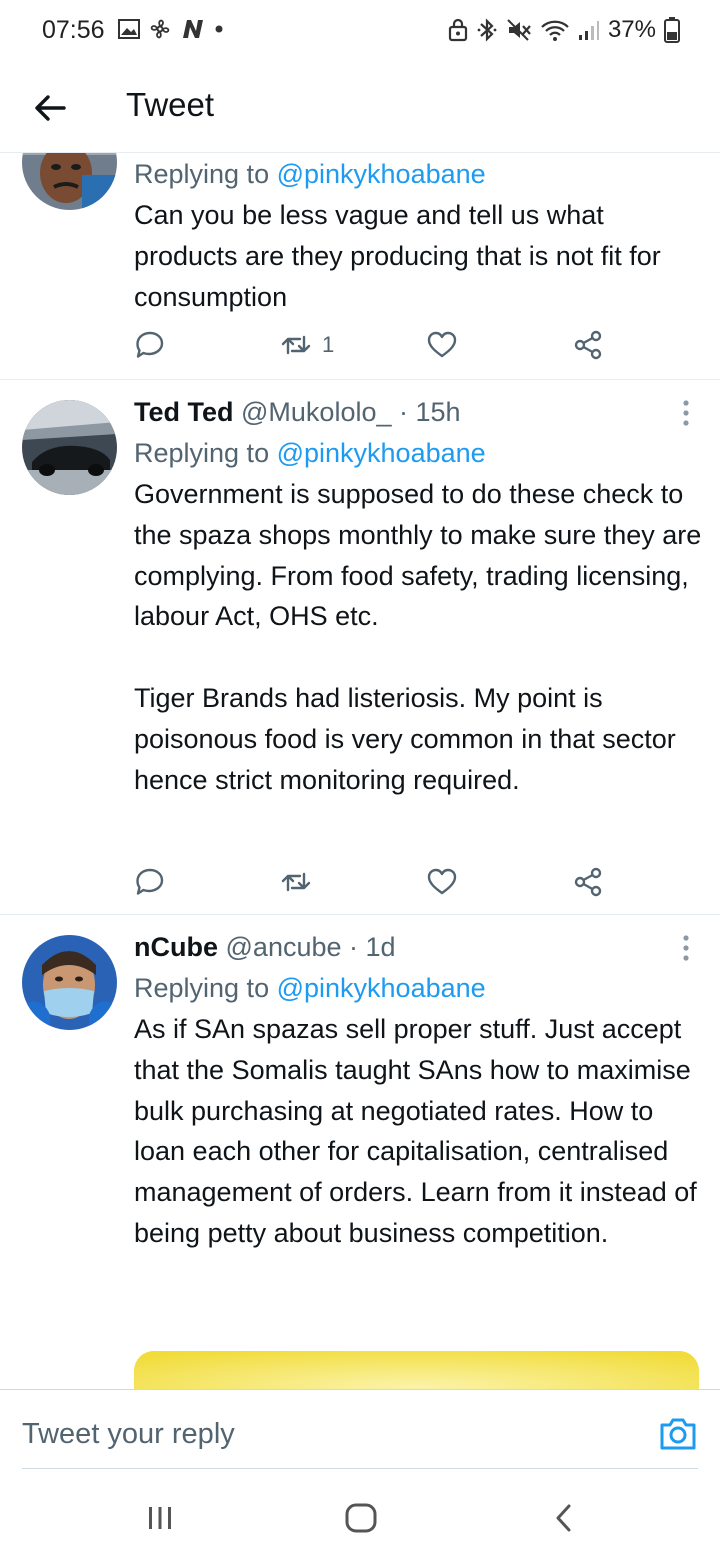 The height and width of the screenshot is (1560, 720). I want to click on recents-button, so click(160, 1518).